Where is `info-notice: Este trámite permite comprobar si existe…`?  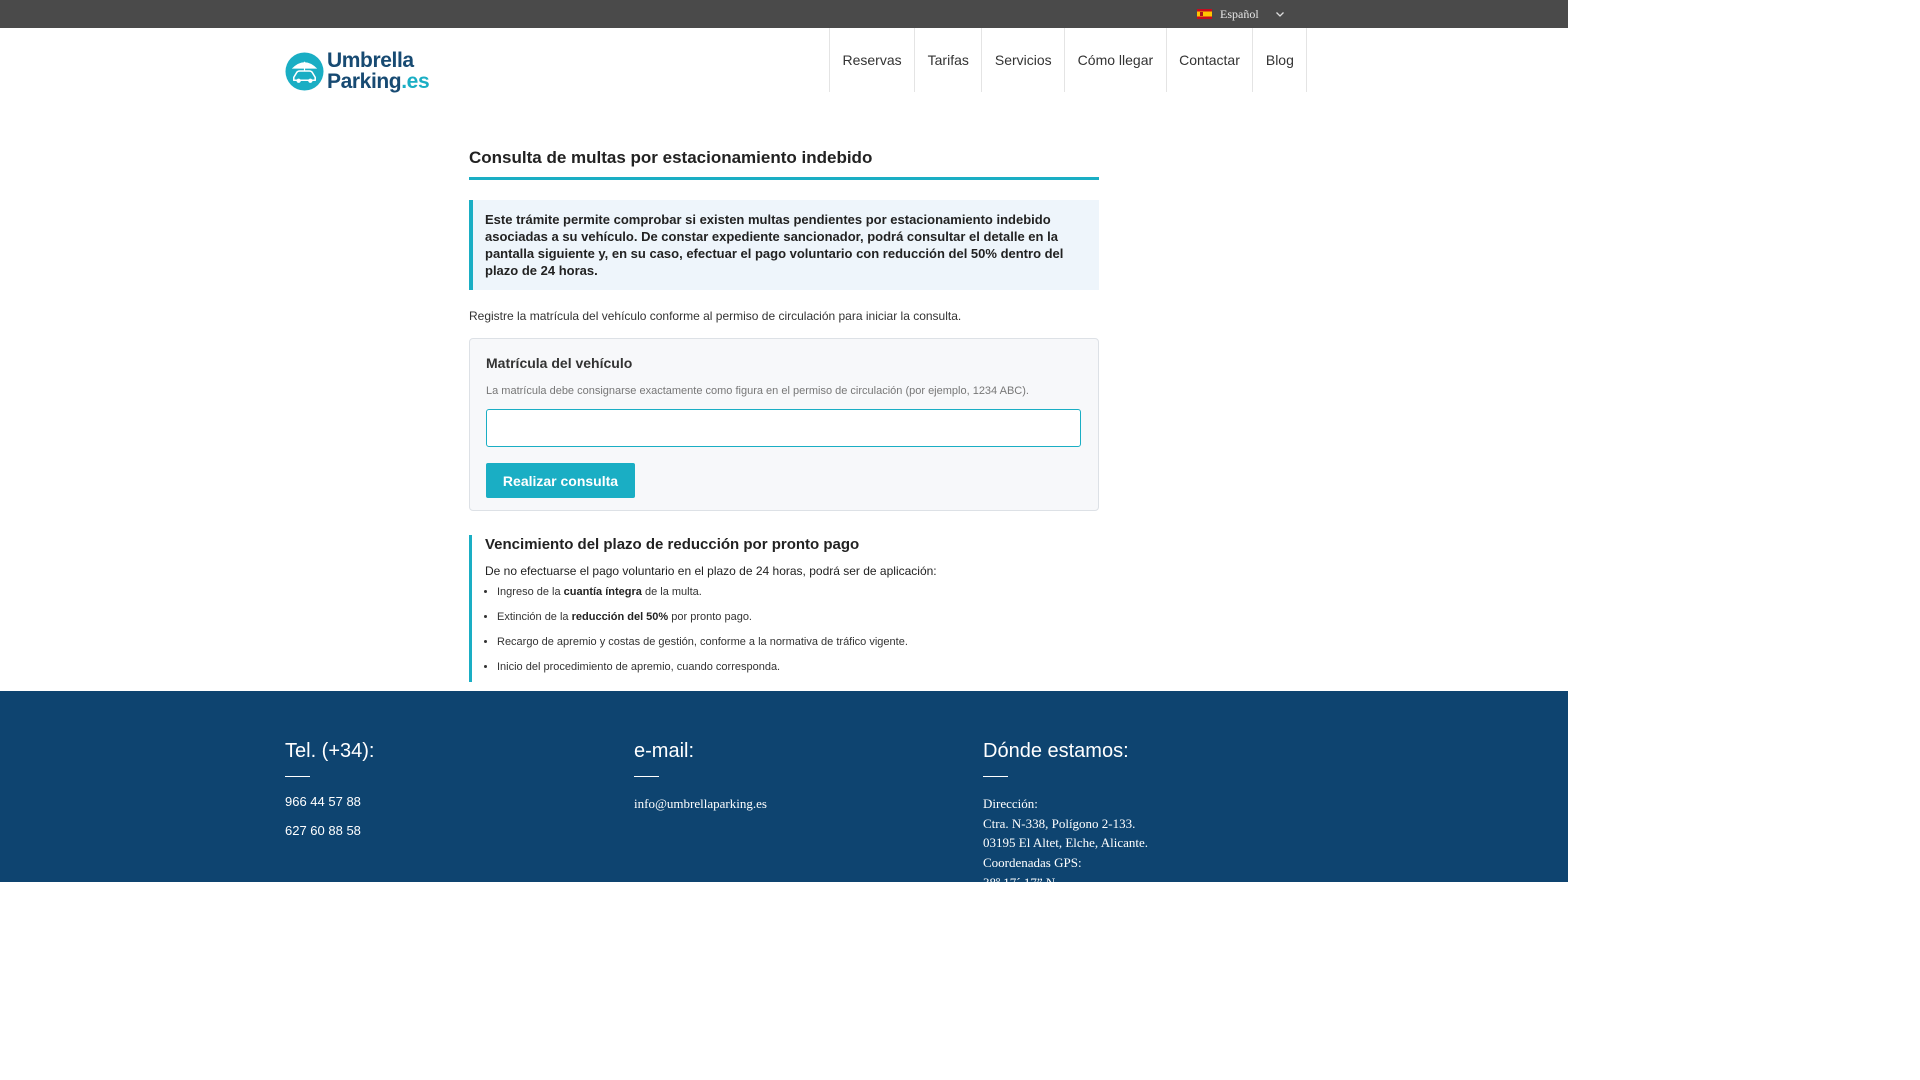 info-notice: Este trámite permite comprobar si existe… is located at coordinates (784, 245).